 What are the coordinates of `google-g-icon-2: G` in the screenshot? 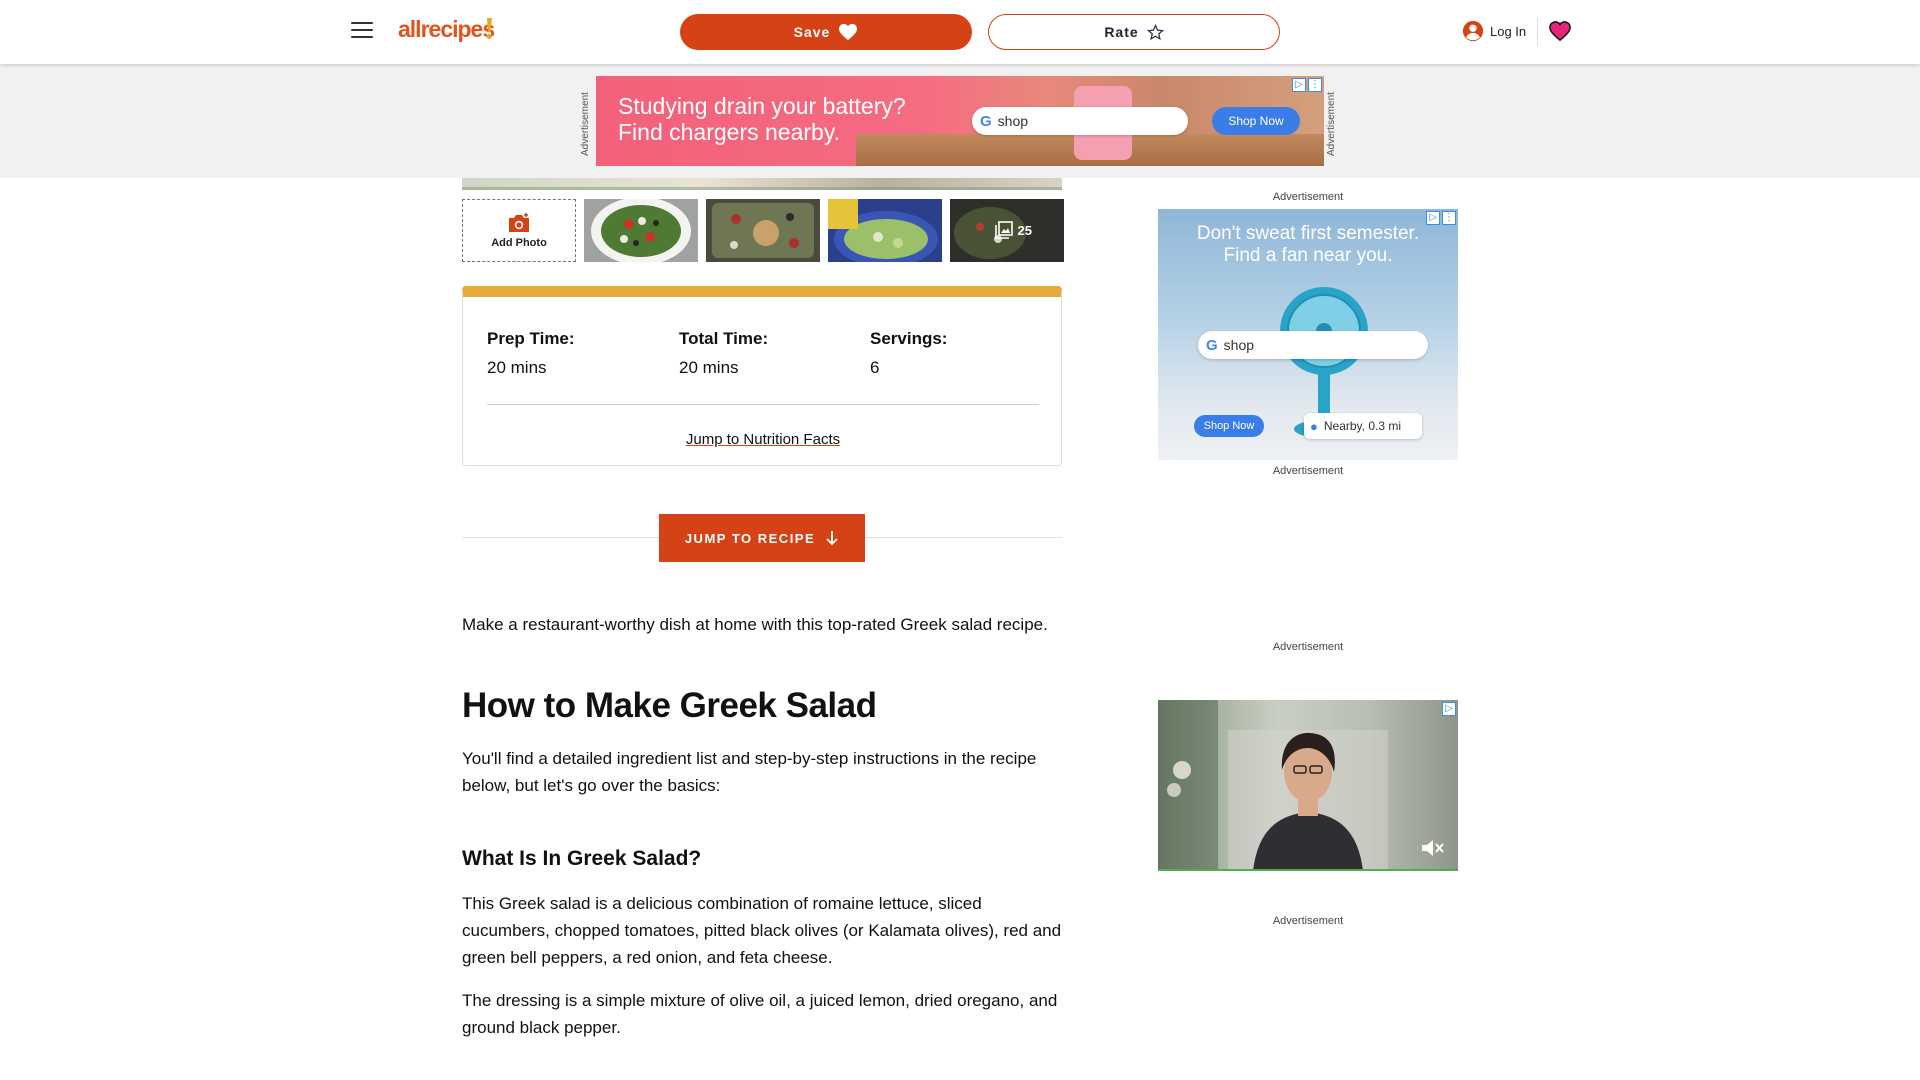 It's located at (1212, 345).